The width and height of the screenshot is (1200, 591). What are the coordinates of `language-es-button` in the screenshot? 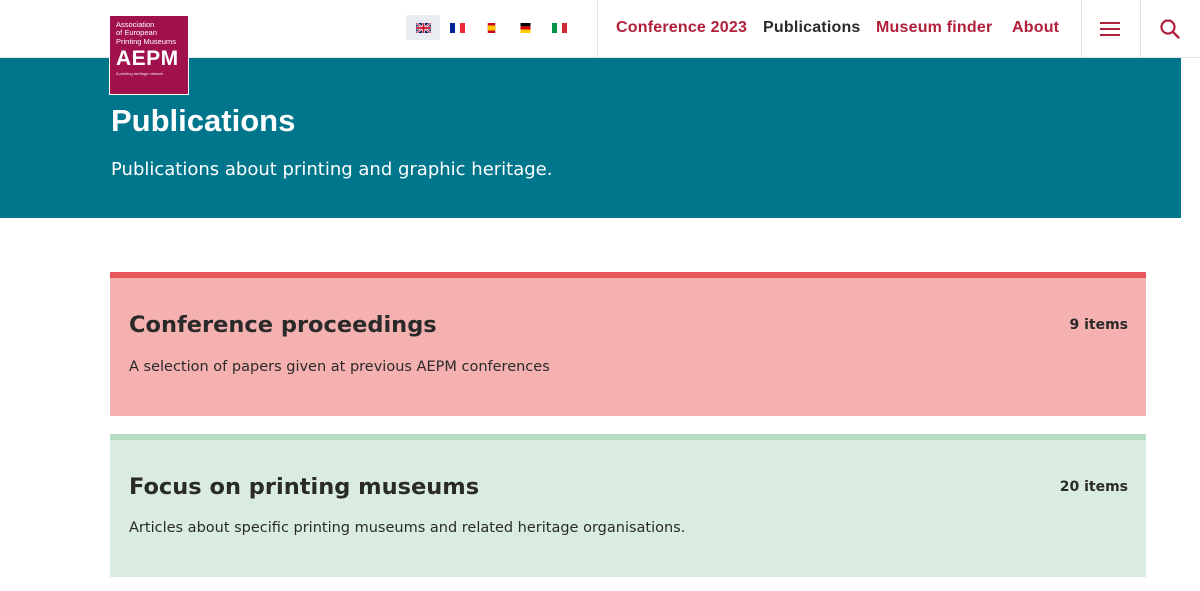 It's located at (491, 27).